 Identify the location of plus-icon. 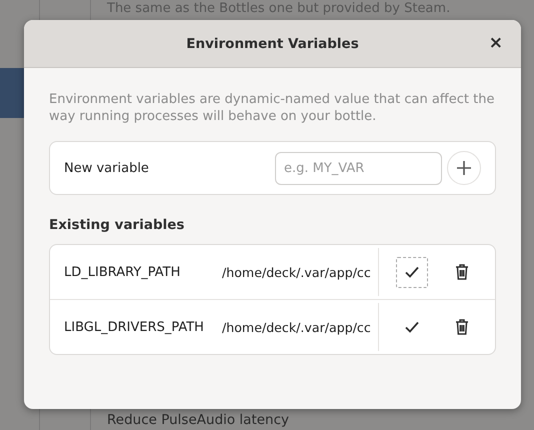
(464, 168).